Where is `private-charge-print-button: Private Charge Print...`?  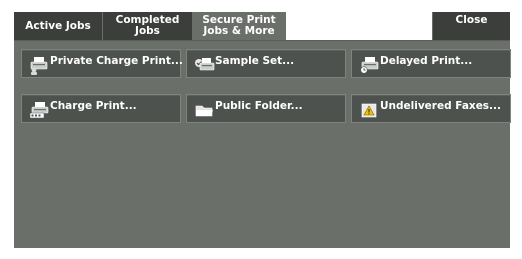 private-charge-print-button: Private Charge Print... is located at coordinates (102, 63).